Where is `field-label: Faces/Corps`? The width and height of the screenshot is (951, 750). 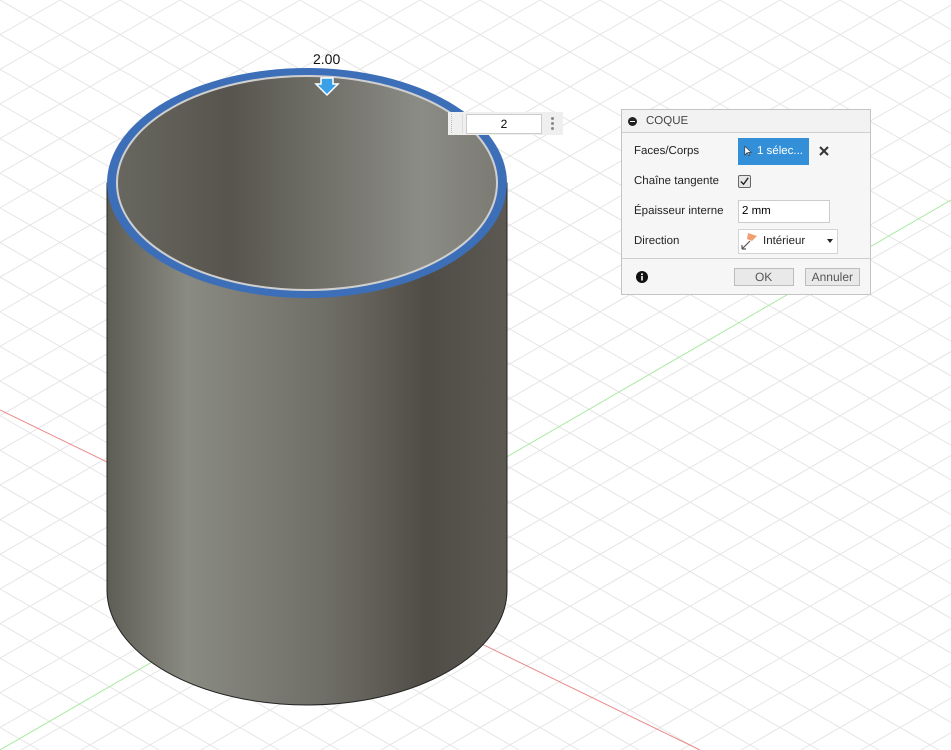
field-label: Faces/Corps is located at coordinates (667, 151).